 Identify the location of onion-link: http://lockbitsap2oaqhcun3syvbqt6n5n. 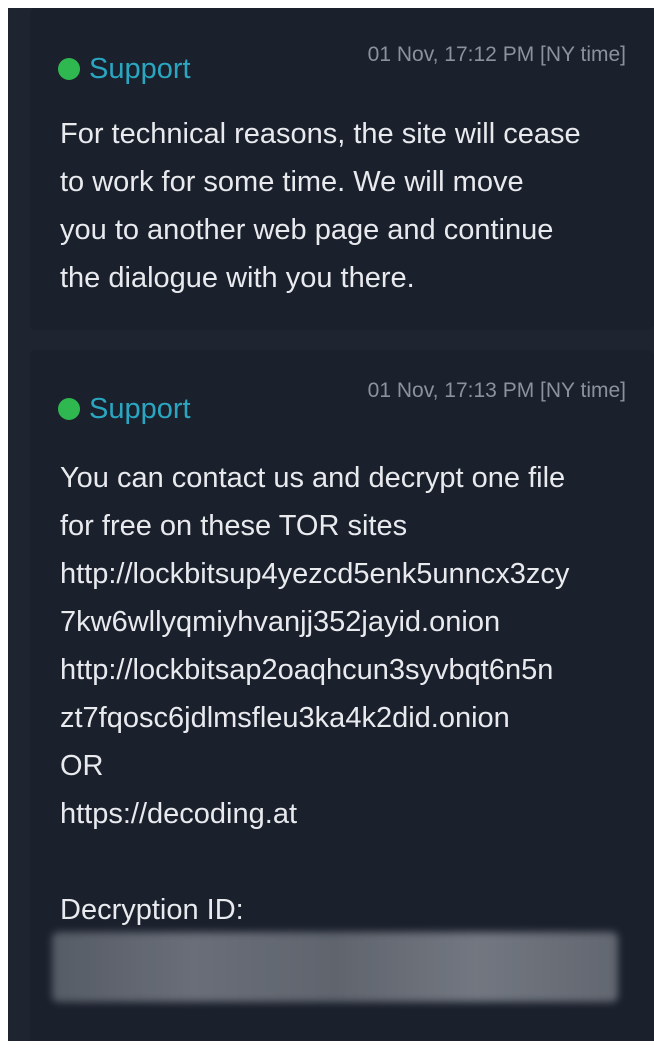
(307, 670).